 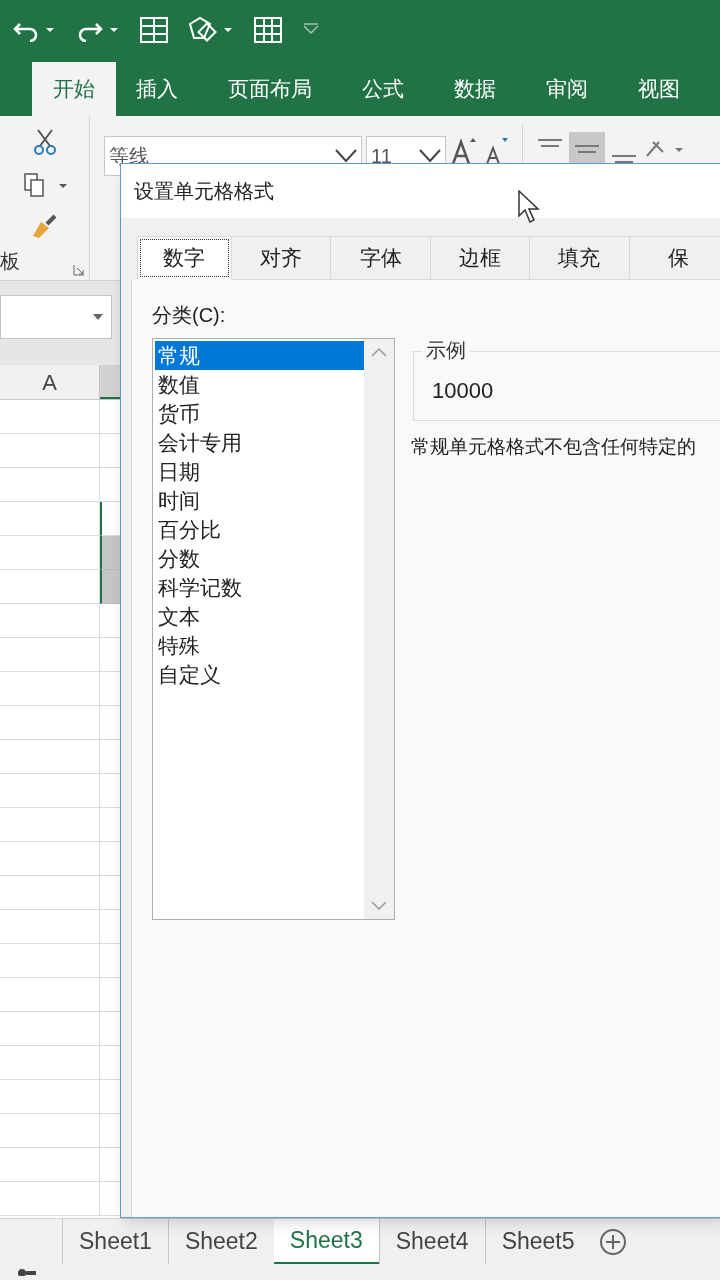 I want to click on category-item: 特殊, so click(x=259, y=645).